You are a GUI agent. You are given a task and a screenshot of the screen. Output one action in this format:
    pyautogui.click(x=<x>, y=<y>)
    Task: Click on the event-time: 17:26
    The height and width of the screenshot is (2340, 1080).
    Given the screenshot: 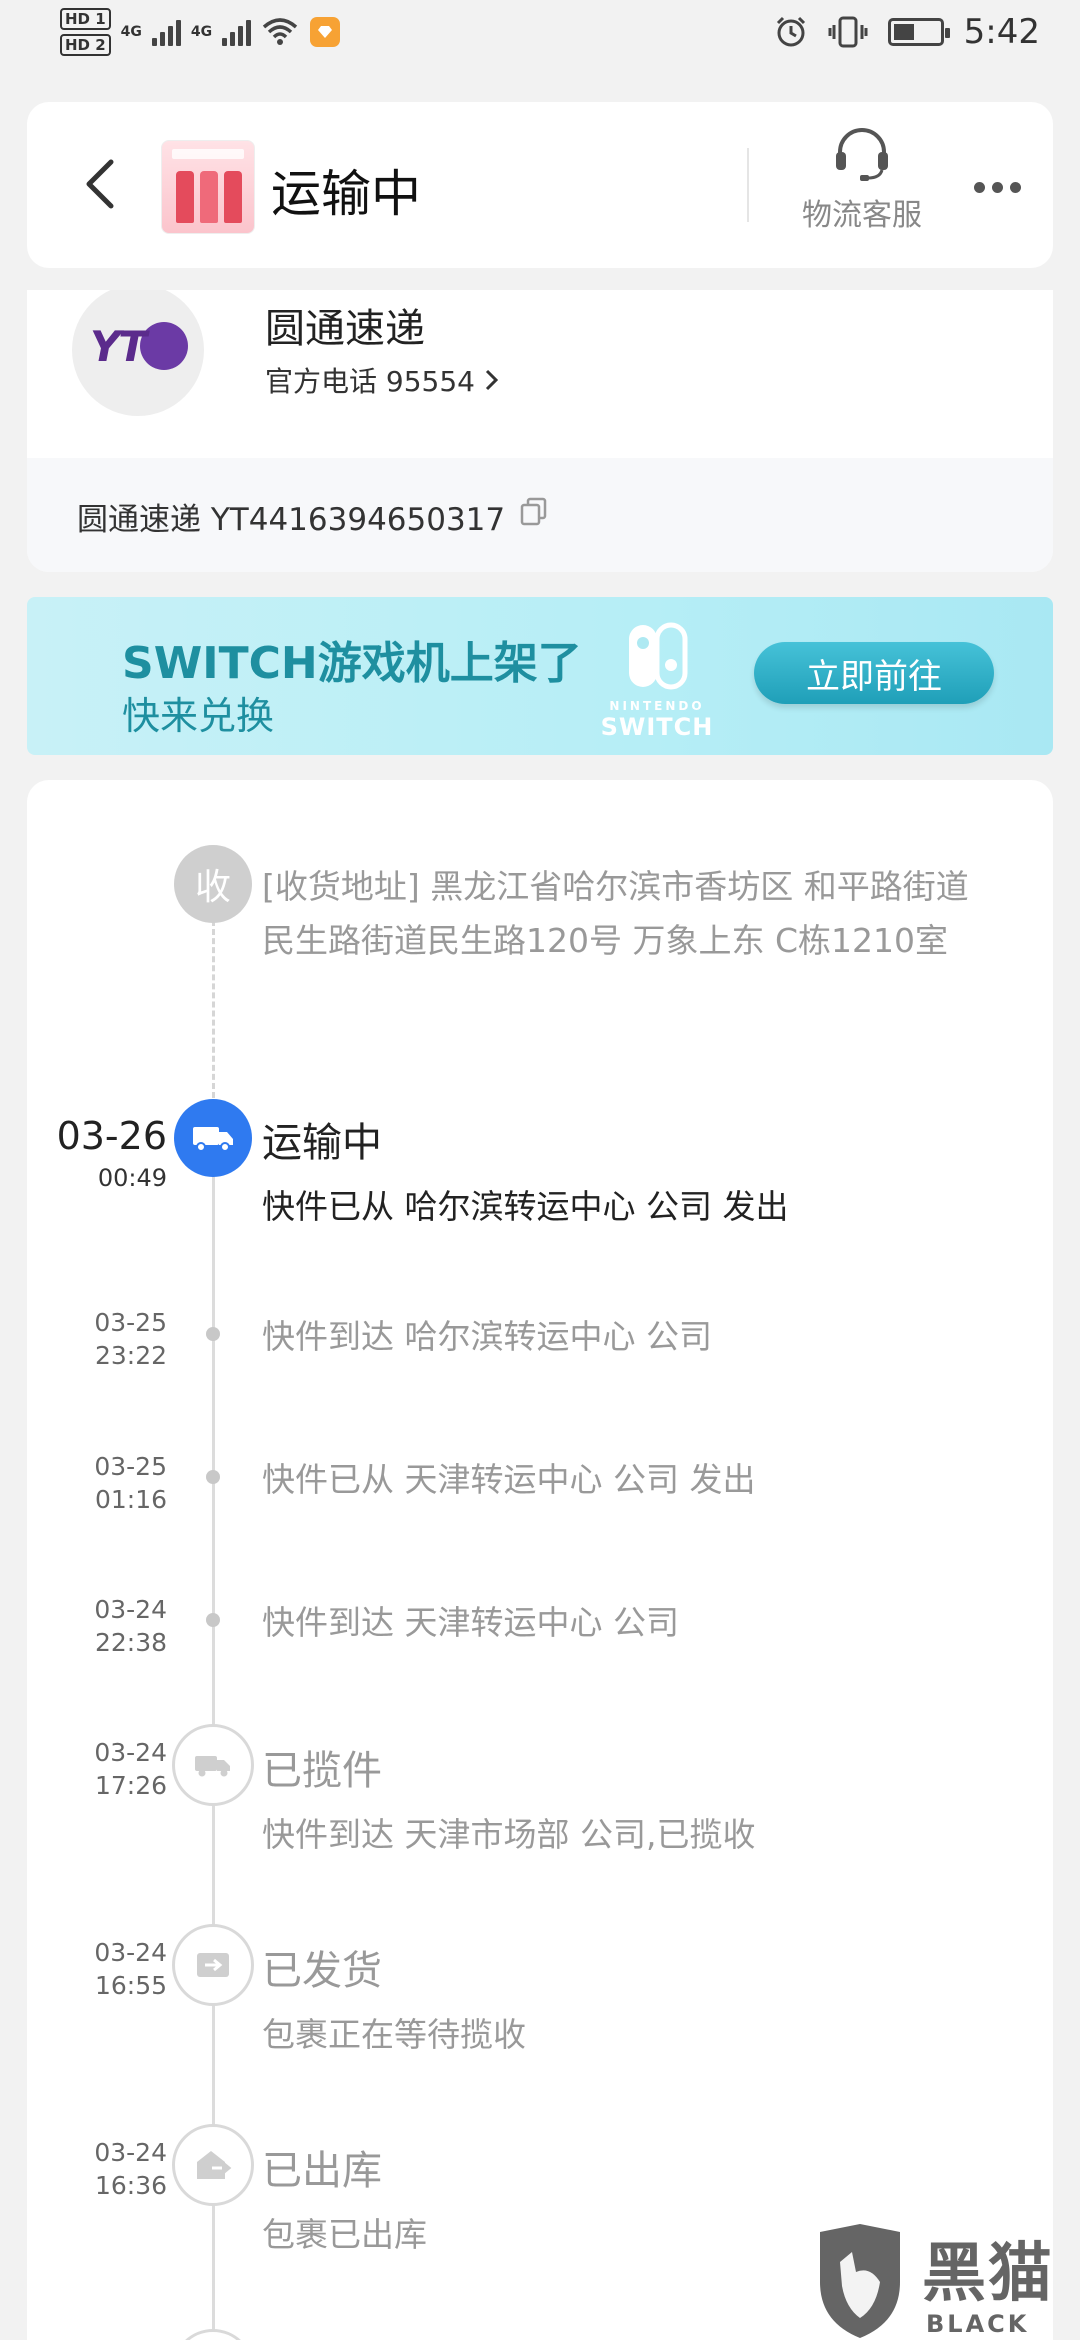 What is the action you would take?
    pyautogui.click(x=130, y=1785)
    